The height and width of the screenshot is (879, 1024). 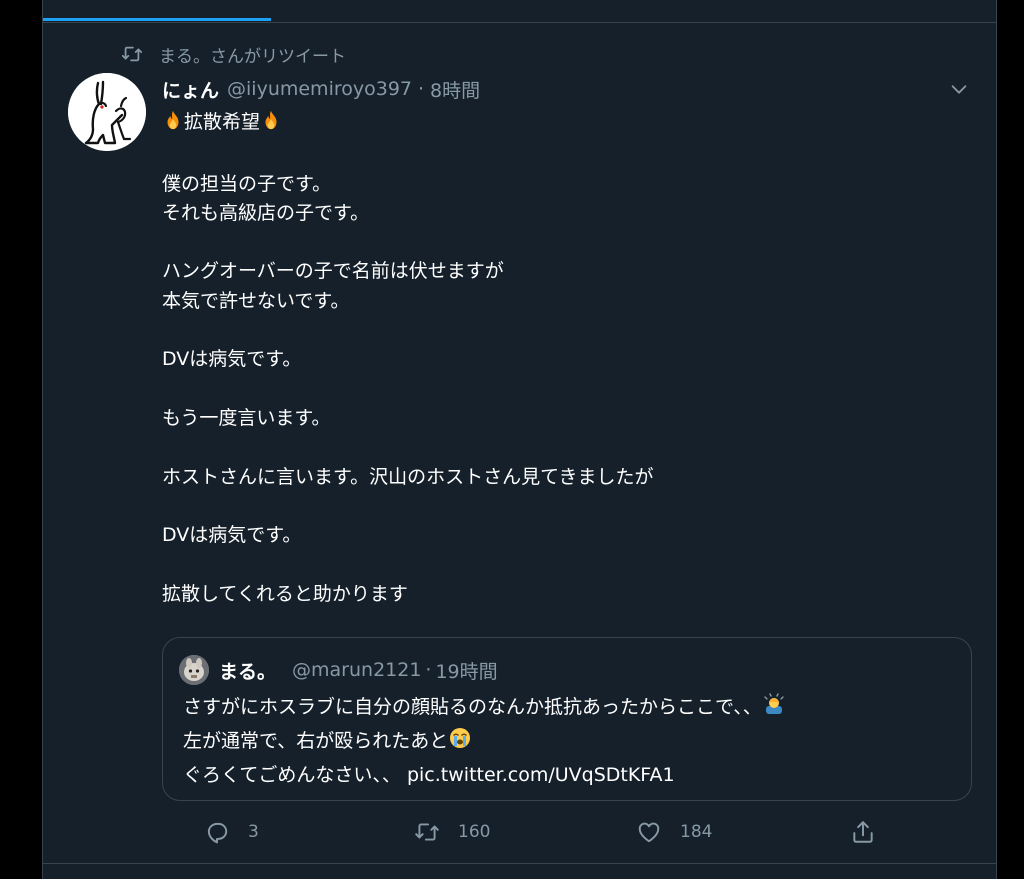 What do you see at coordinates (474, 832) in the screenshot?
I see `retweet-count: 160` at bounding box center [474, 832].